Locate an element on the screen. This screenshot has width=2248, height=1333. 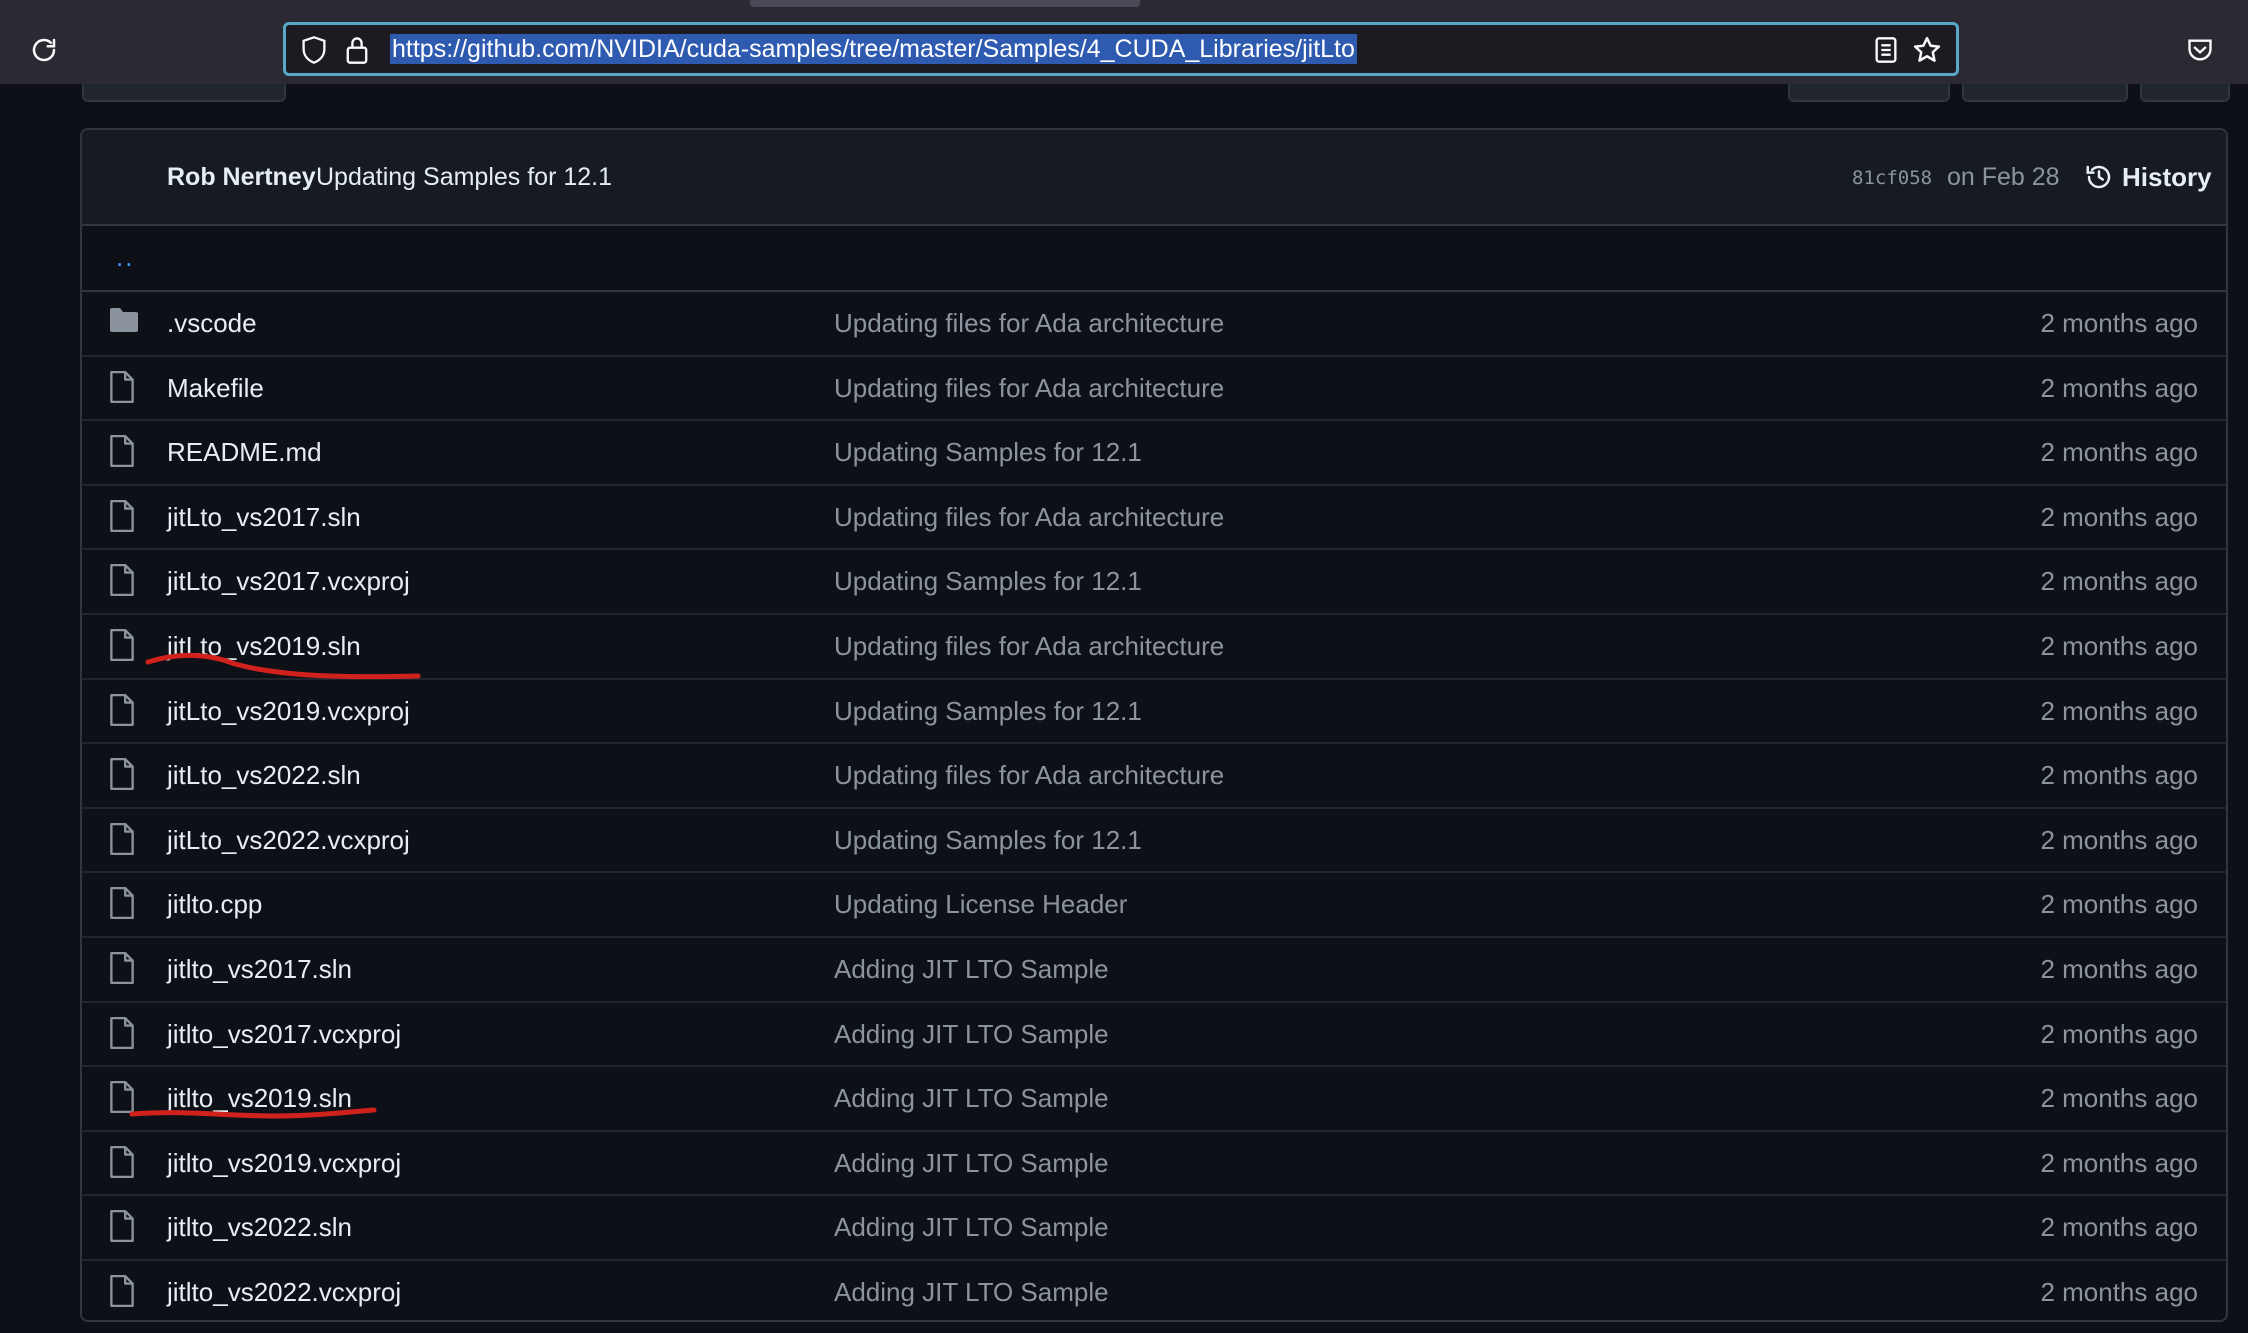
file-name-link: jitLto_vs2019.vcxproj is located at coordinates (288, 711).